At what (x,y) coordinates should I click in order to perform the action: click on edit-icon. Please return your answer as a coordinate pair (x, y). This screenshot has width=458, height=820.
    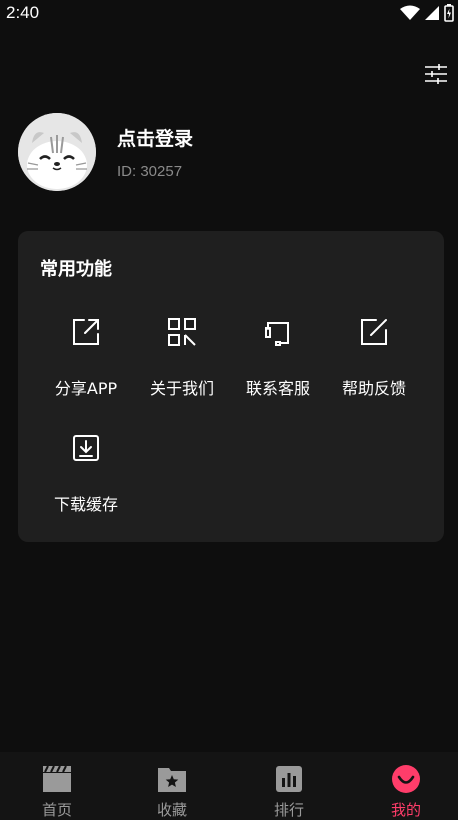
    Looking at the image, I should click on (374, 332).